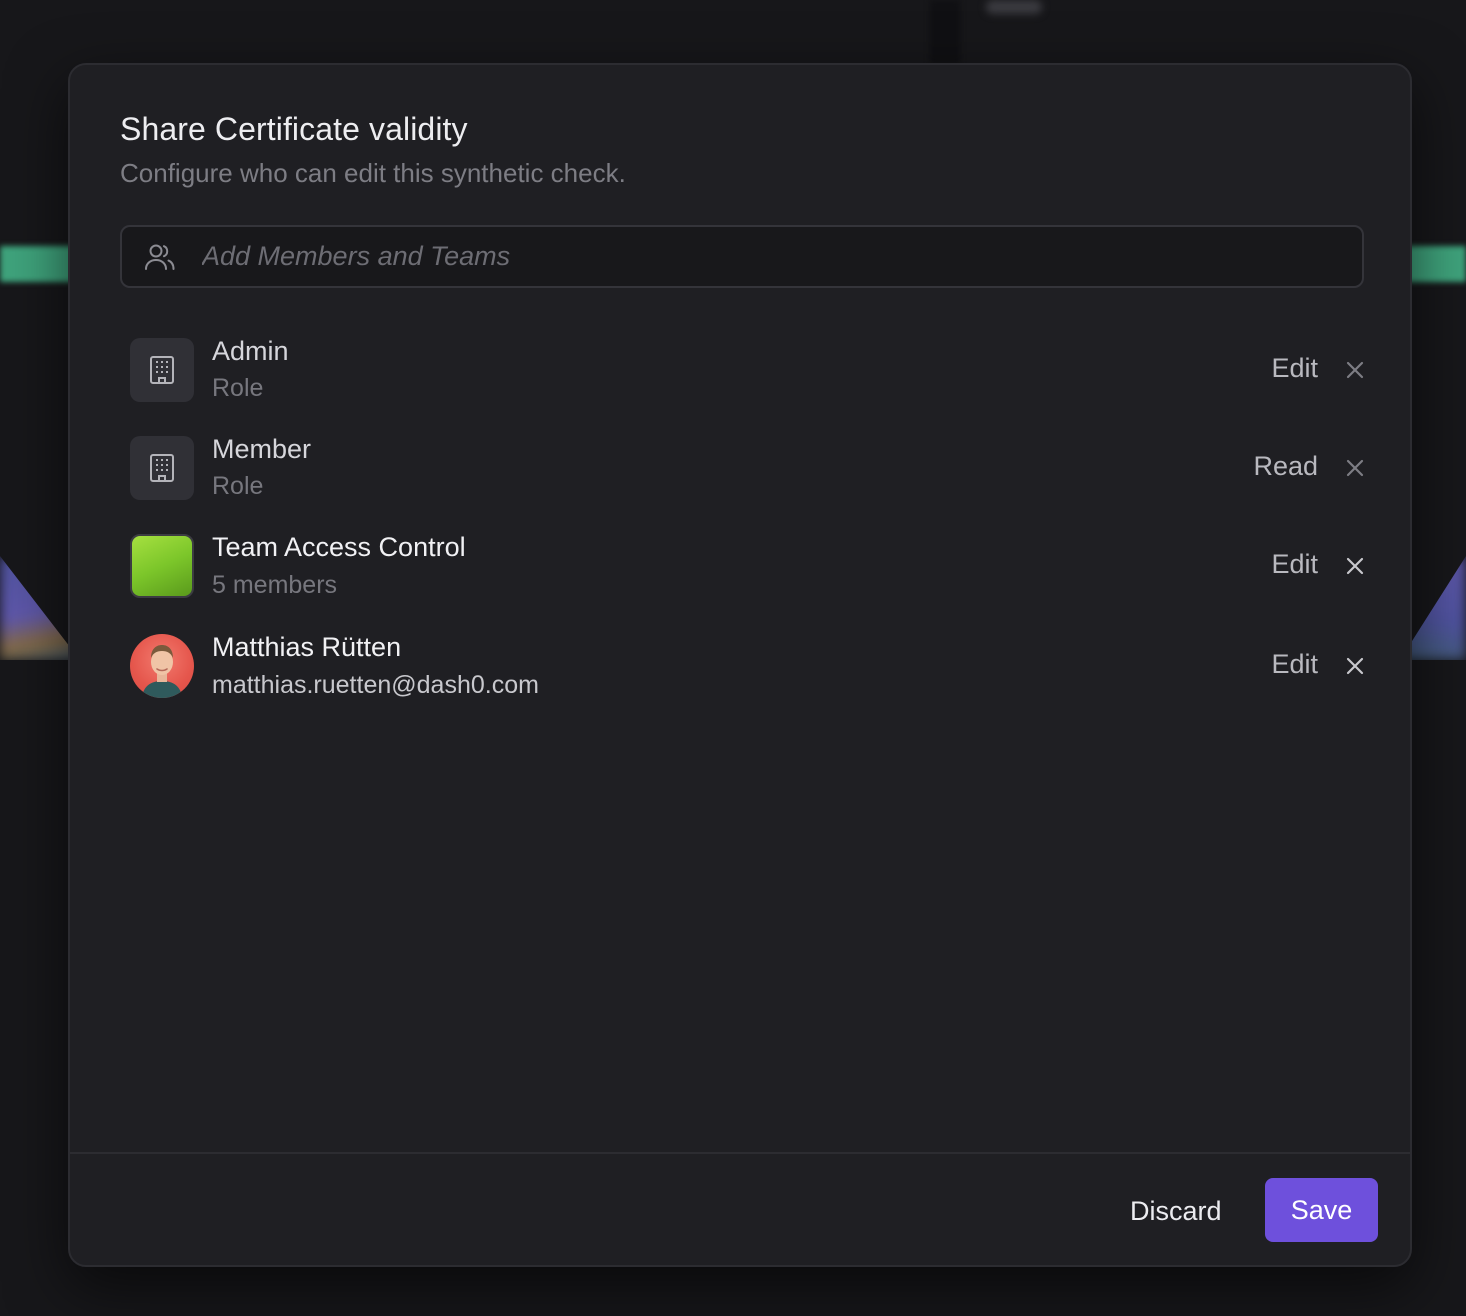 The image size is (1466, 1316). I want to click on person-photo, so click(162, 671).